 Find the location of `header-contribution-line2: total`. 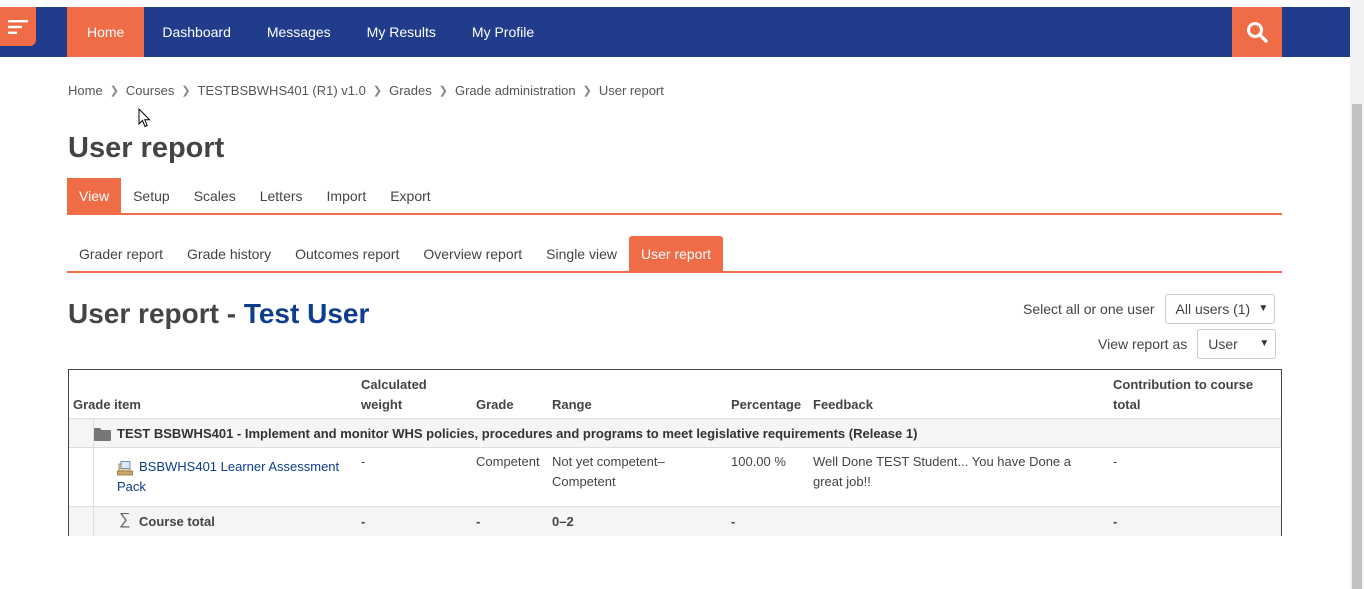

header-contribution-line2: total is located at coordinates (1127, 404).